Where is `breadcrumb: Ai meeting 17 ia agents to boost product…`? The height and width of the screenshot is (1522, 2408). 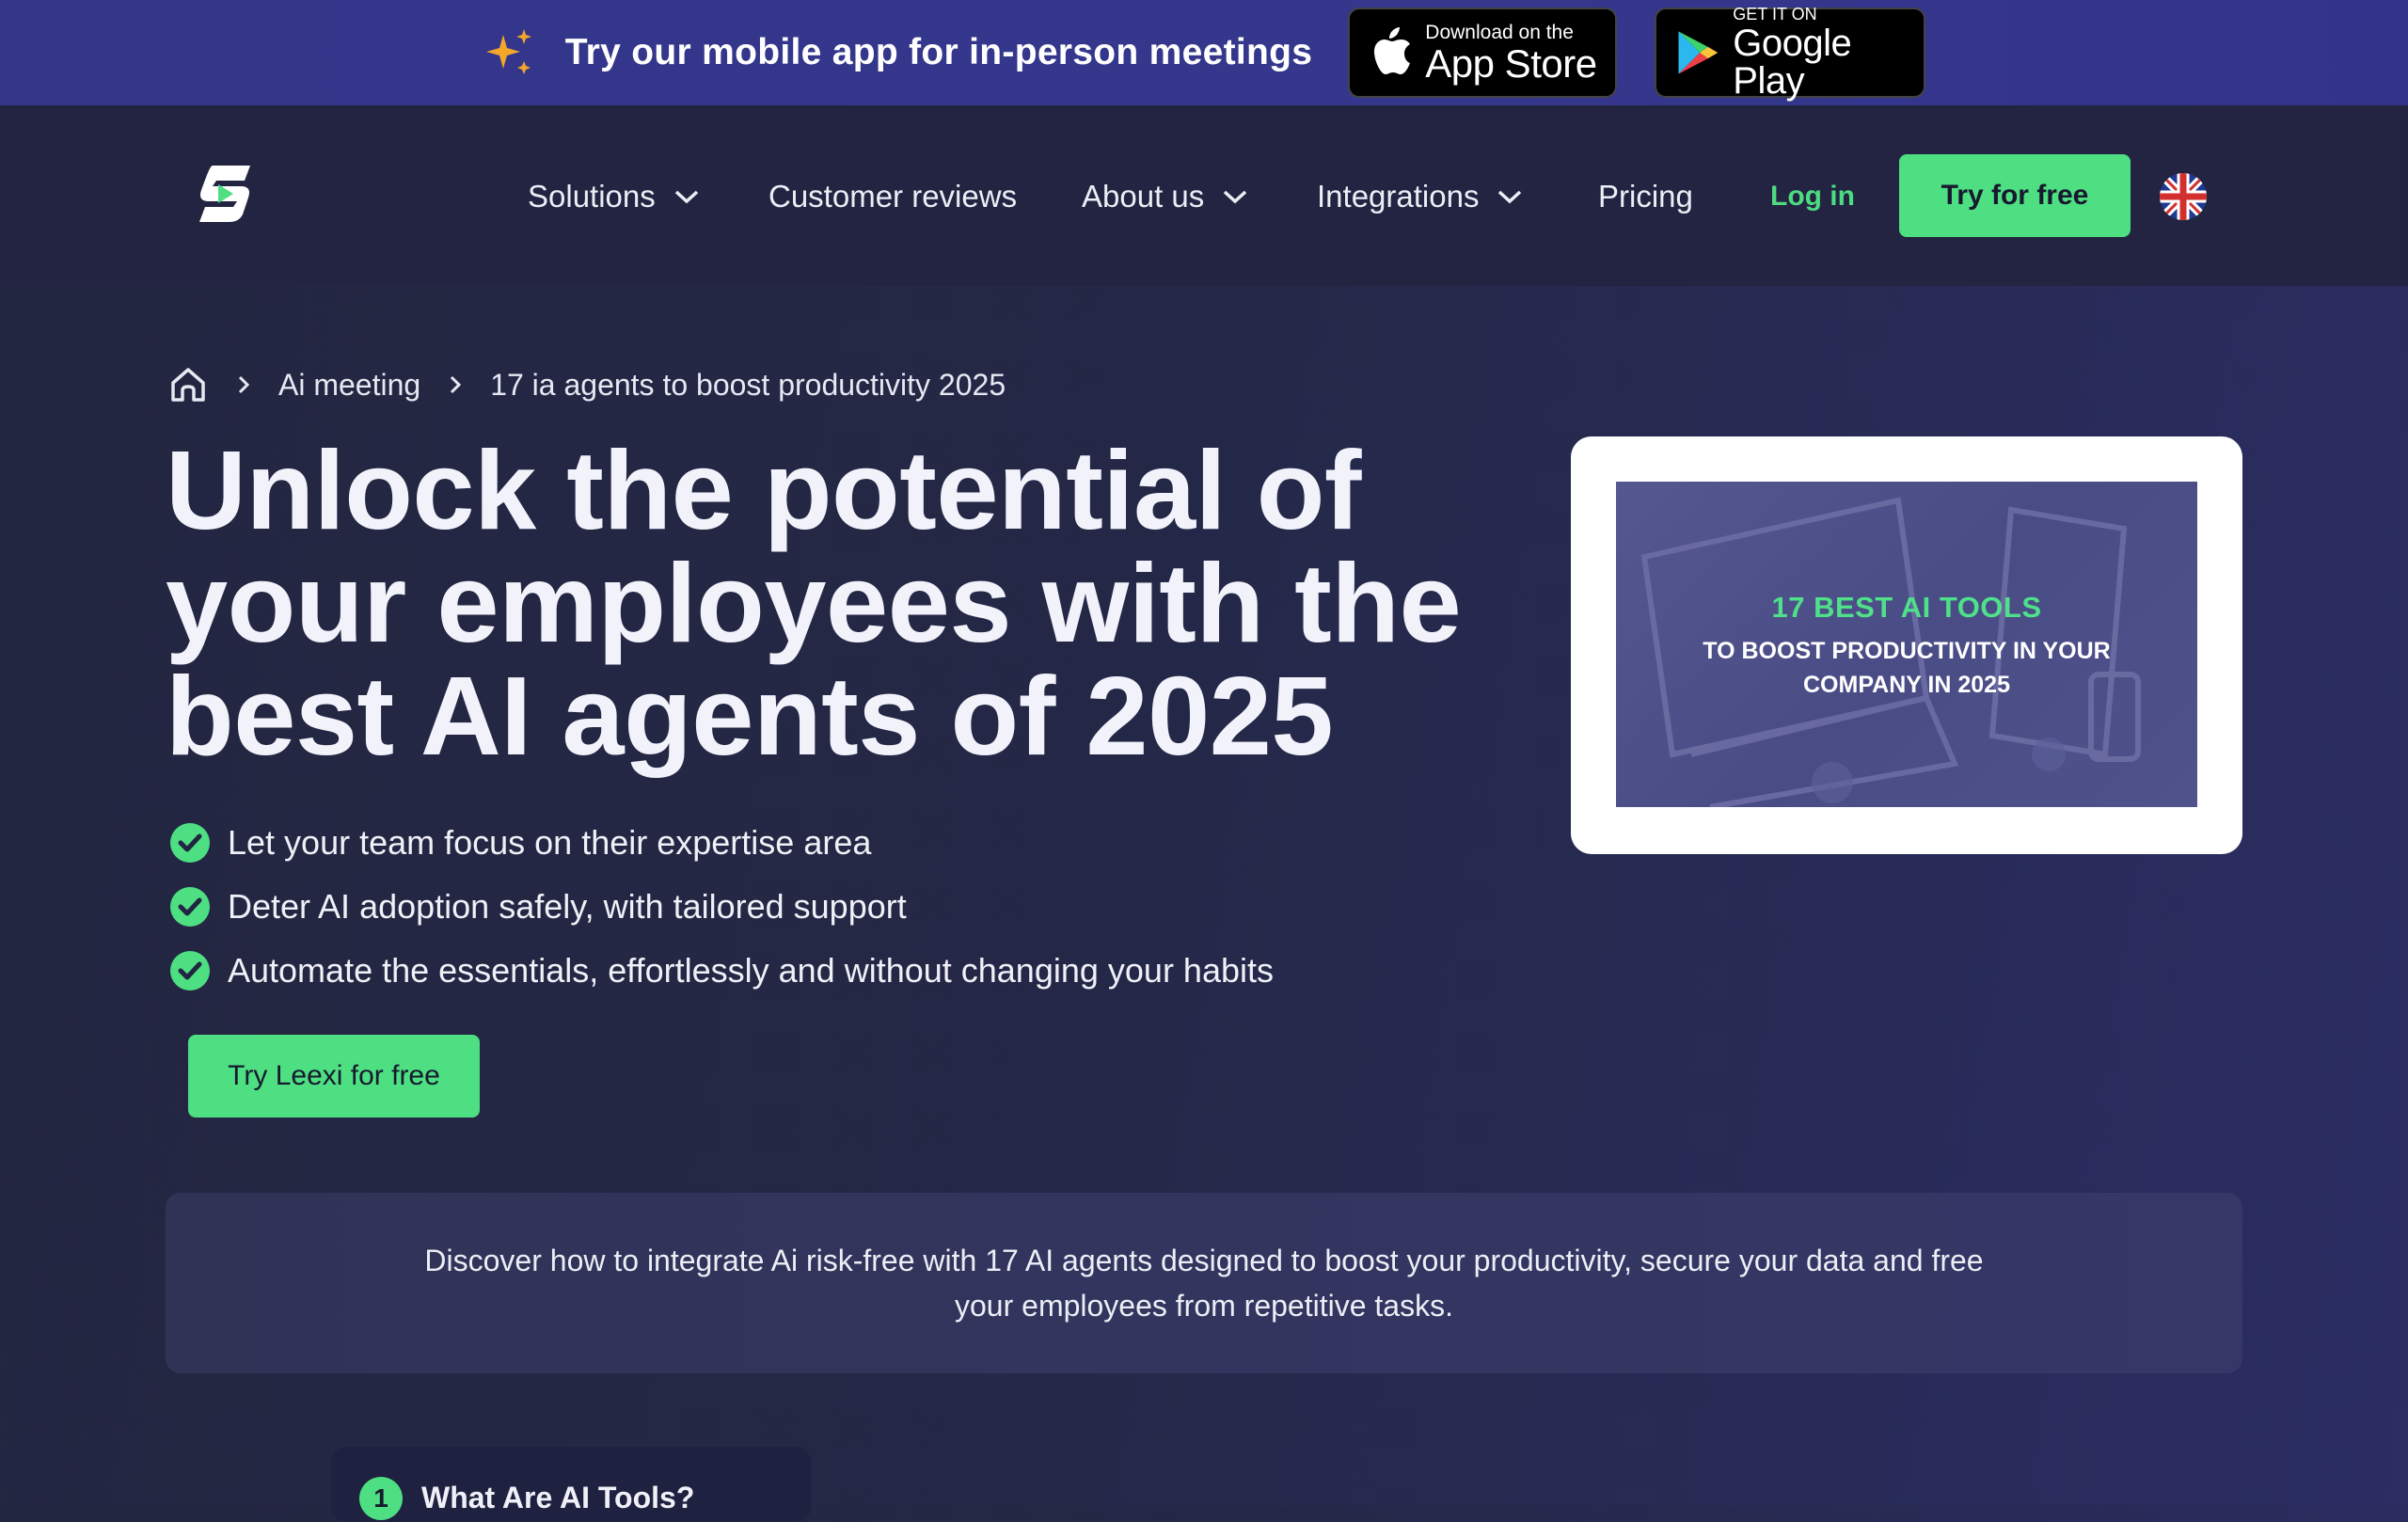 breadcrumb: Ai meeting 17 ia agents to boost product… is located at coordinates (586, 385).